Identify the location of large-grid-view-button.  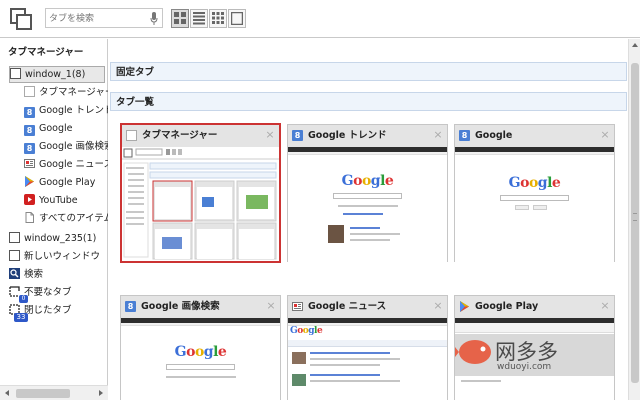
(180, 18).